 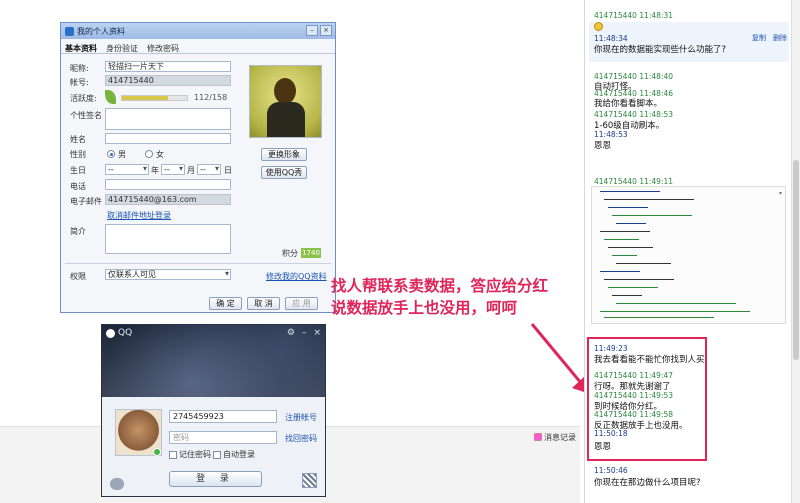 What do you see at coordinates (155, 170) in the screenshot?
I see `year-unit: 年` at bounding box center [155, 170].